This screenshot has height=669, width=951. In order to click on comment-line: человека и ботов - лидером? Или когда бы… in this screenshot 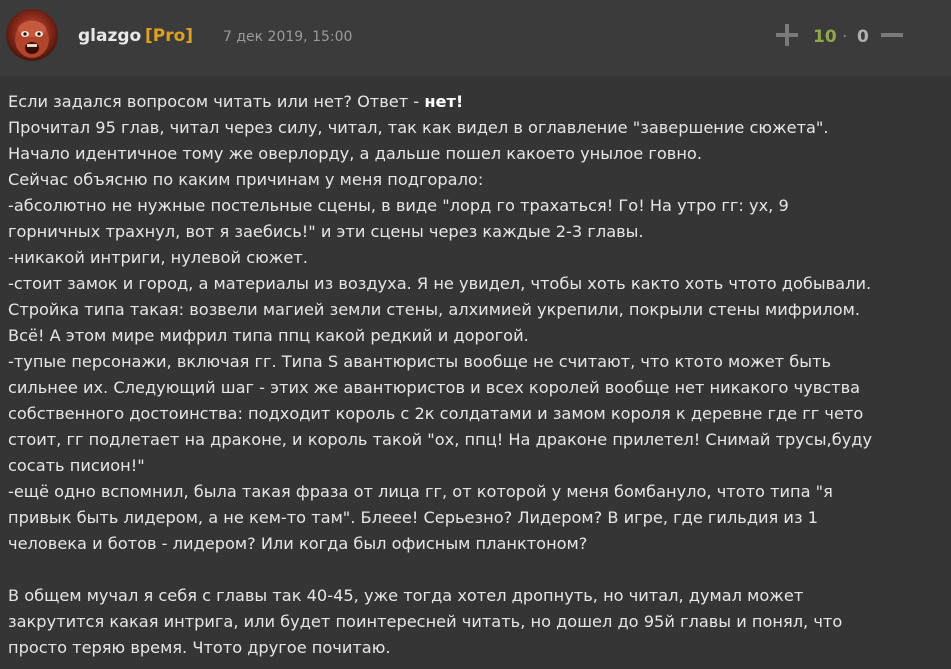, I will do `click(475, 544)`.